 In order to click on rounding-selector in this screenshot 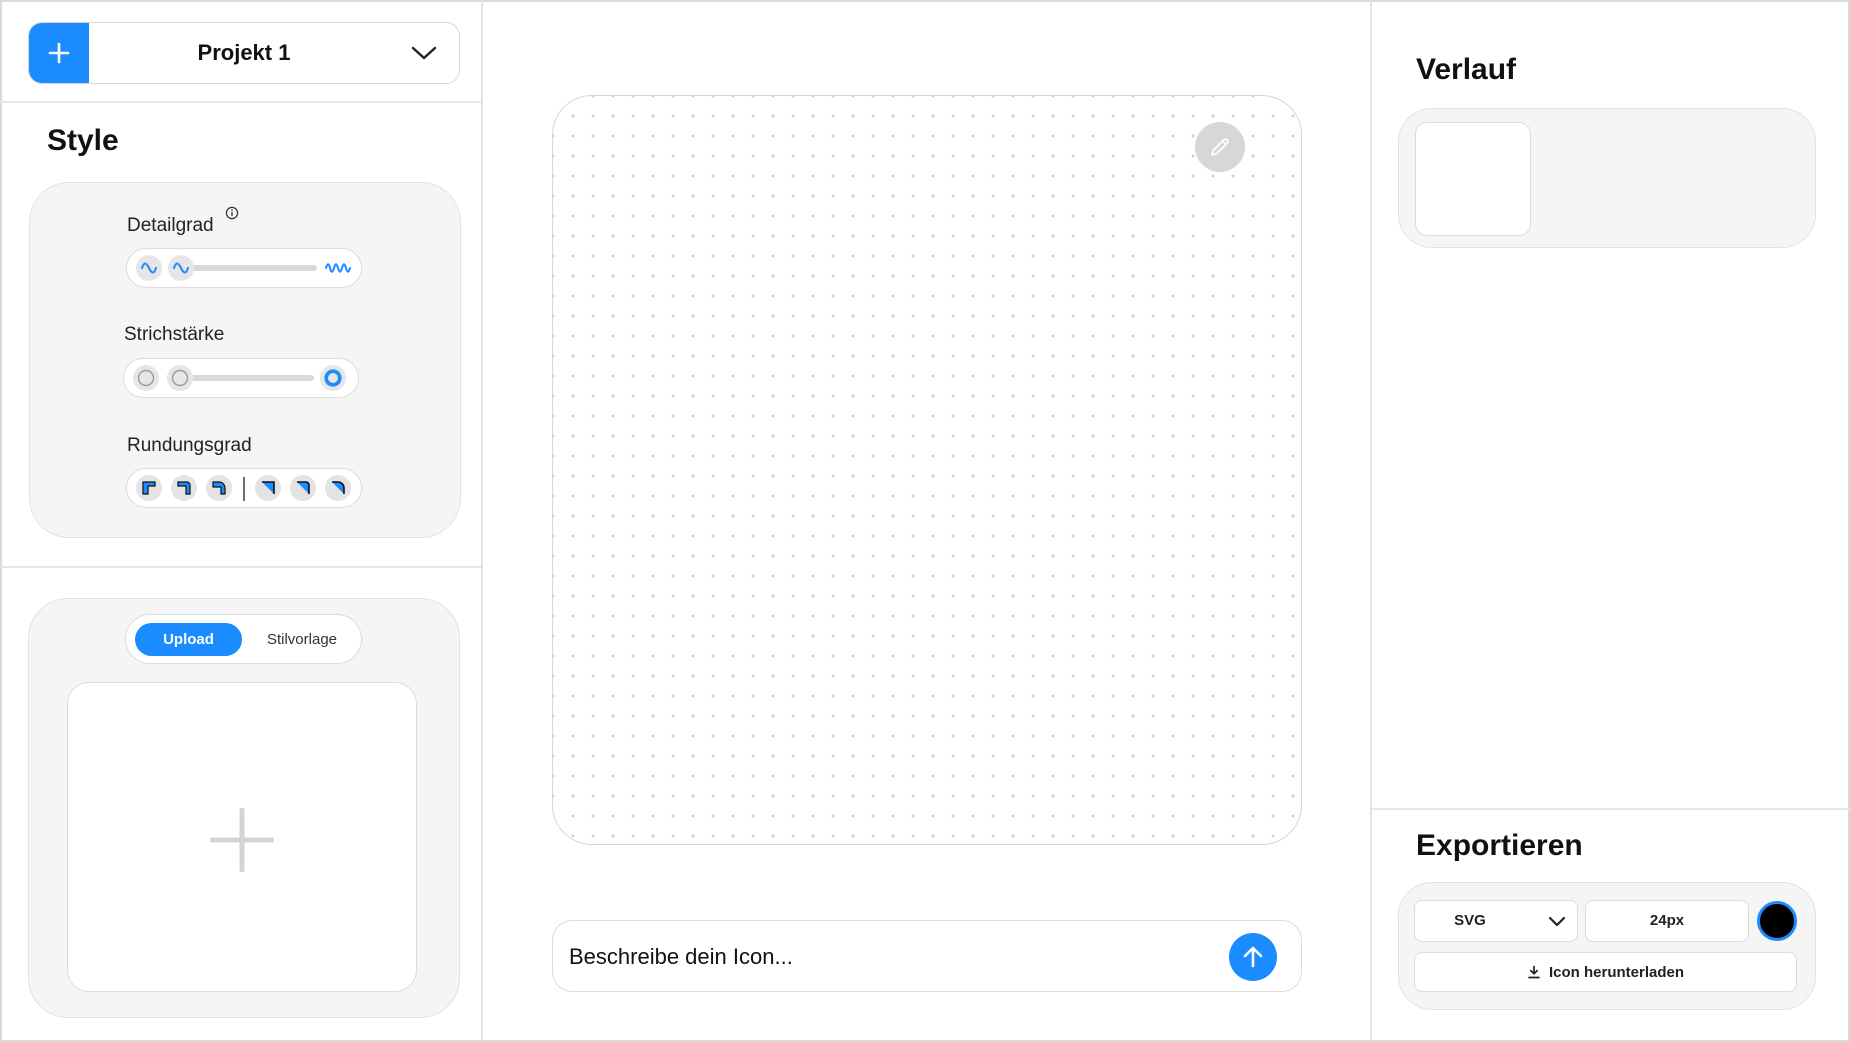, I will do `click(244, 488)`.